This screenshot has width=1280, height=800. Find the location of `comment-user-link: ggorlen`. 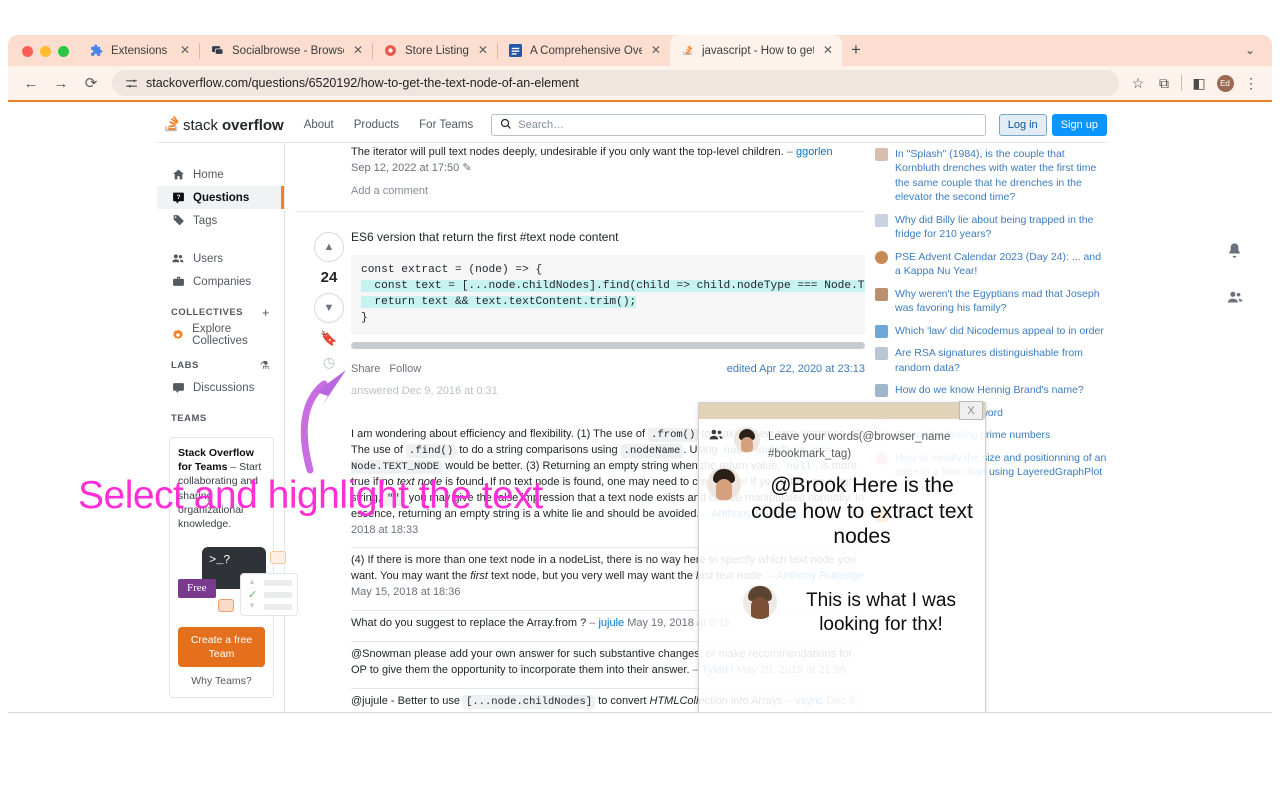

comment-user-link: ggorlen is located at coordinates (814, 152).